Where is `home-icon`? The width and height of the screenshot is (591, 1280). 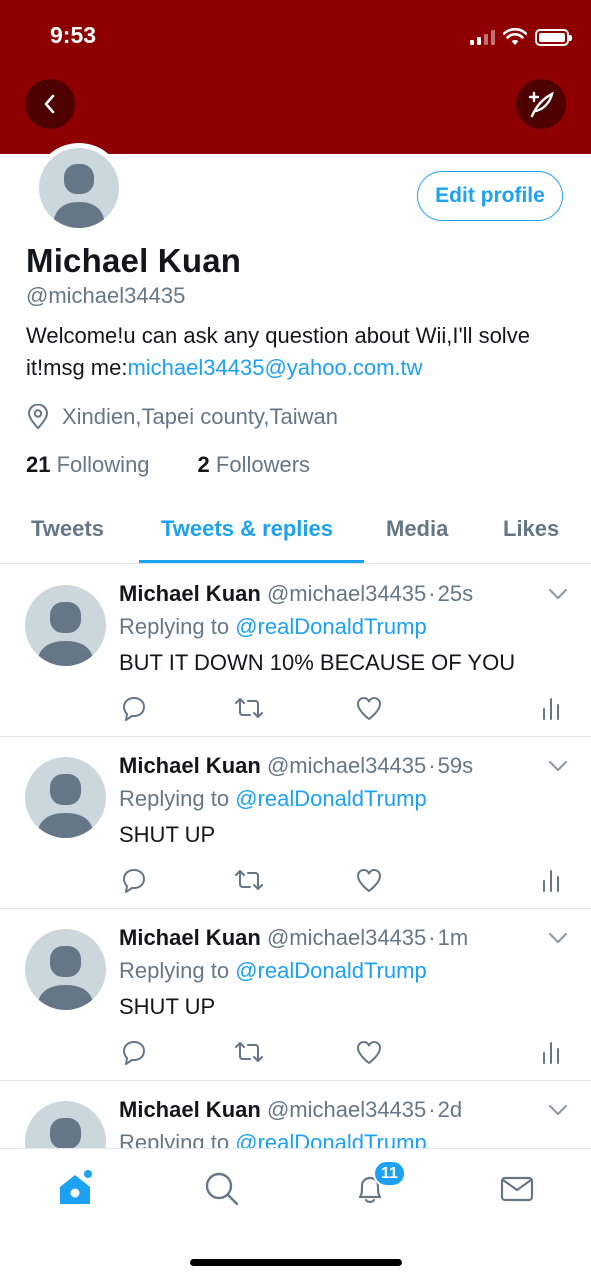
home-icon is located at coordinates (76, 1187).